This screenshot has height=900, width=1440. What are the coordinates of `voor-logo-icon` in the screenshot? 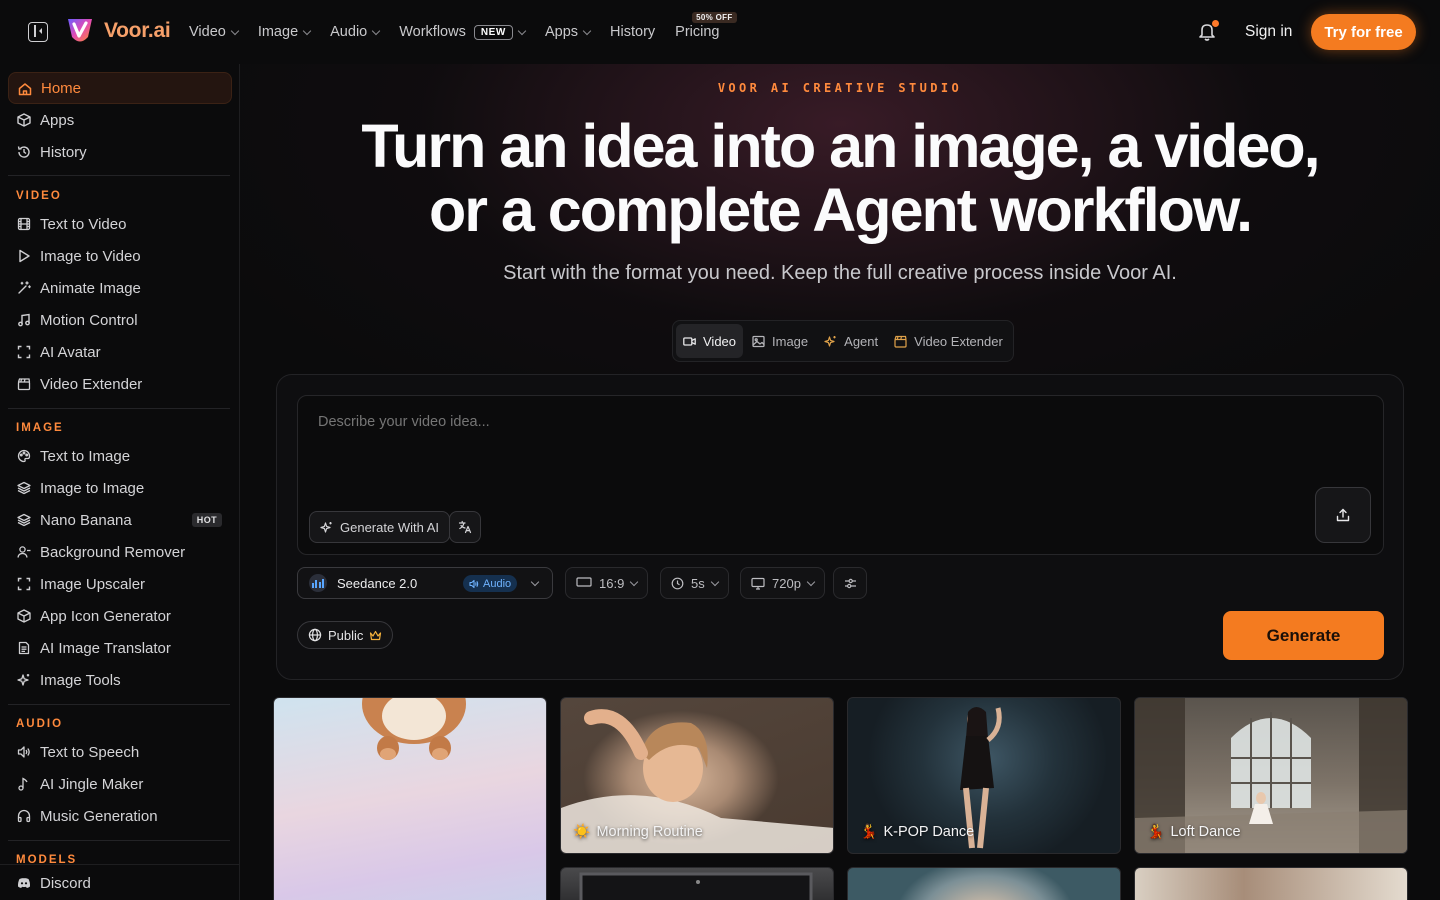 It's located at (80, 30).